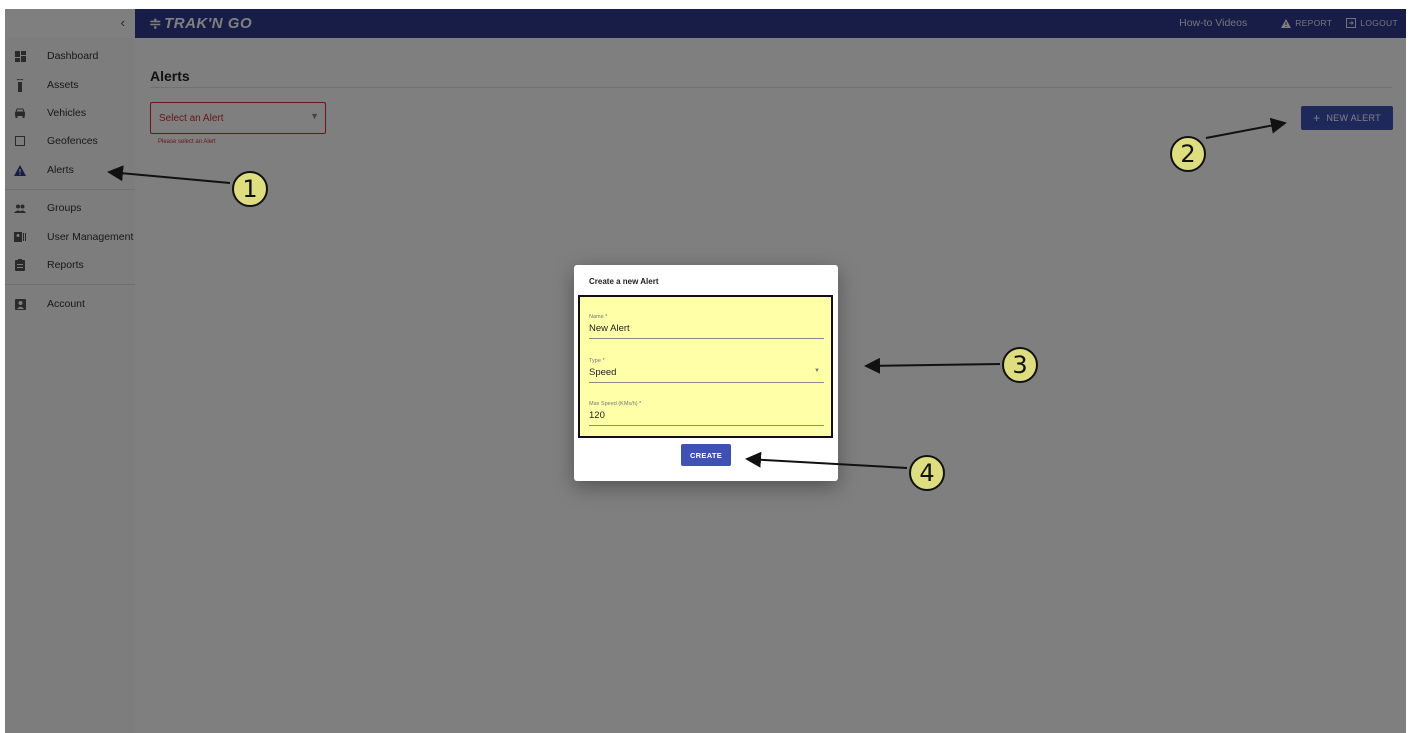  I want to click on annotation-badge-3: 3, so click(1020, 365).